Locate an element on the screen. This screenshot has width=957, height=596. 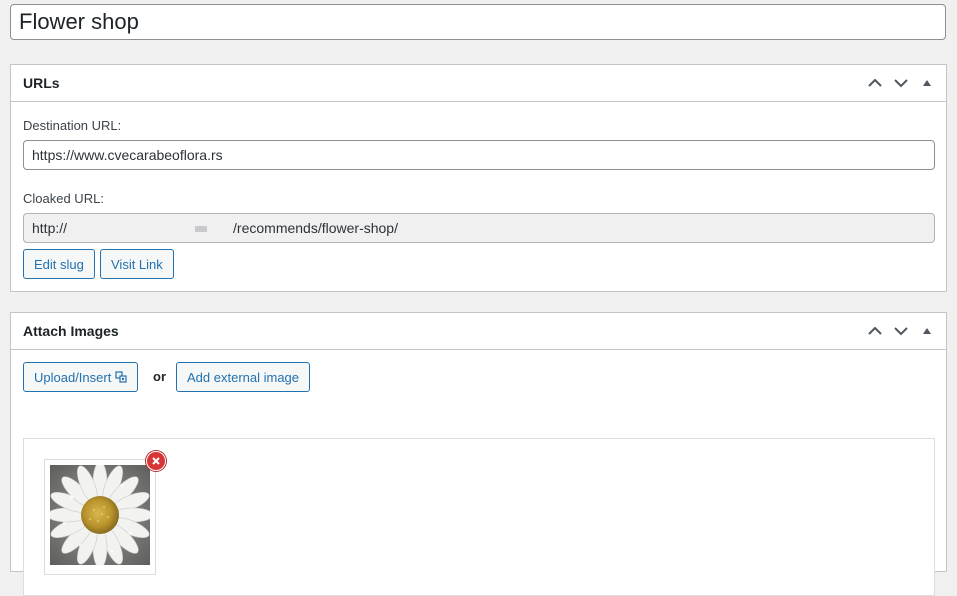
urls-metabox-header: URLs is located at coordinates (478, 83).